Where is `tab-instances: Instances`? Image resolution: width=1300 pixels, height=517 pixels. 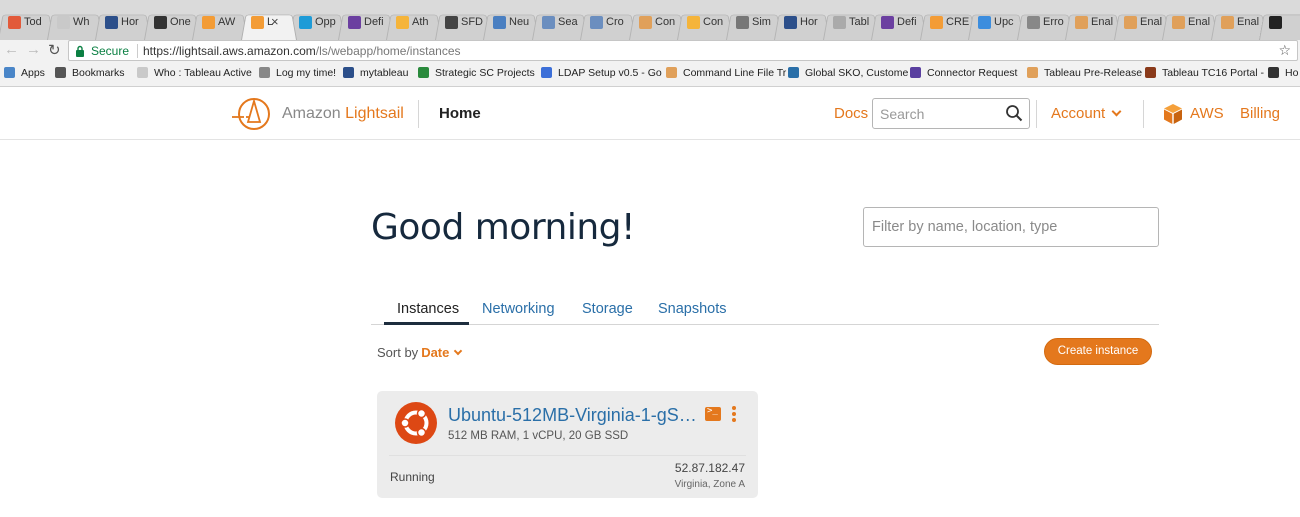 tab-instances: Instances is located at coordinates (428, 309).